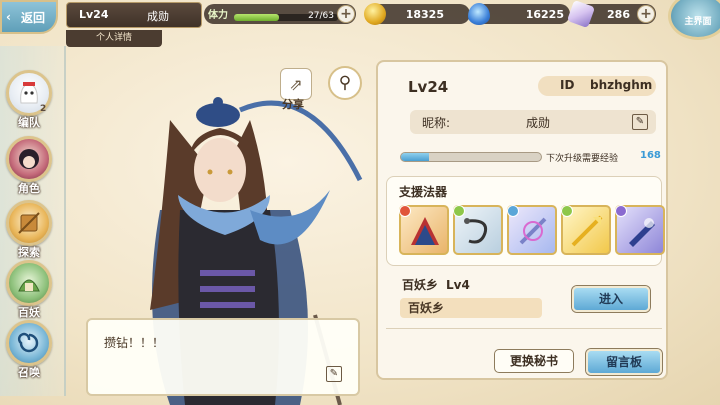  Describe the element at coordinates (218, 15) in the screenshot. I see `stamina-label: 体力` at that location.